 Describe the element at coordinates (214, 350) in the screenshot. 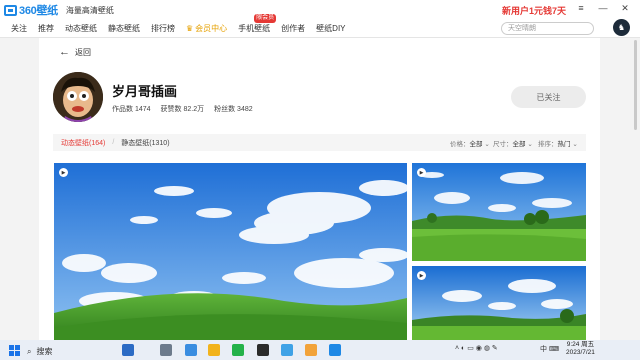

I see `file-explorer-icon` at that location.